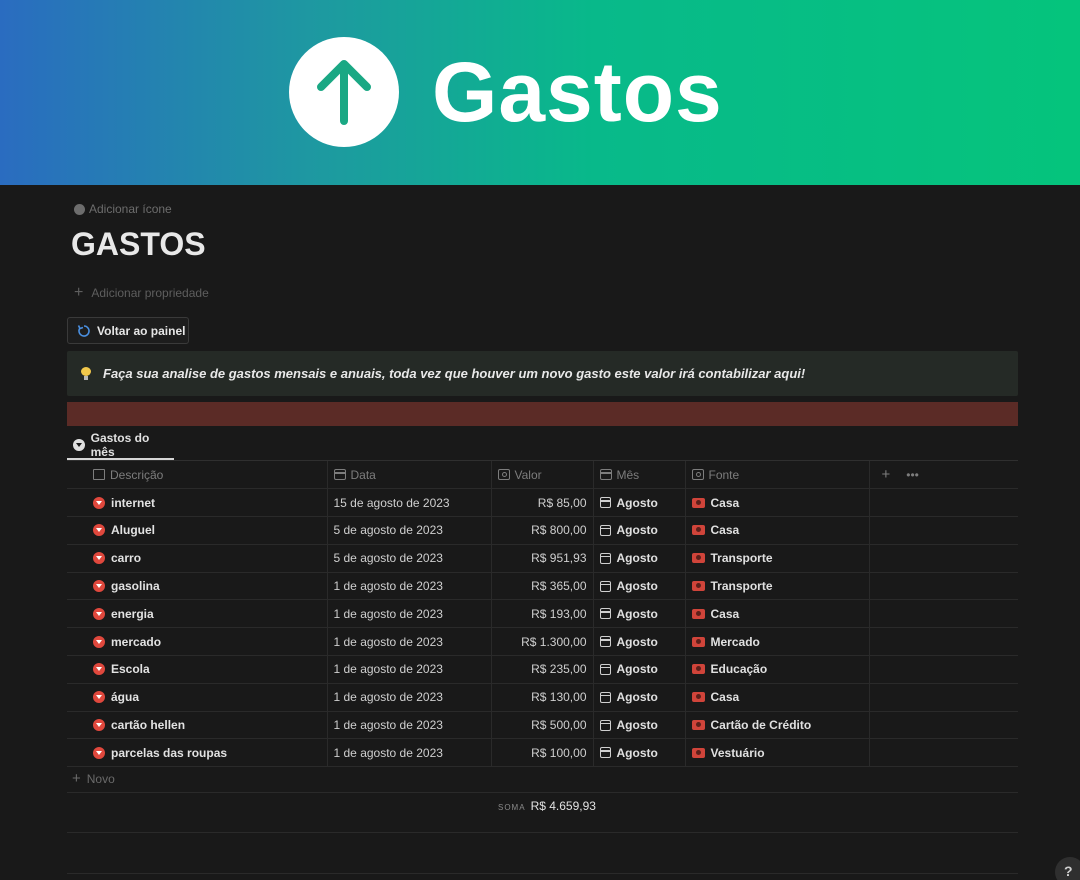 This screenshot has height=880, width=1080. I want to click on descricao-text: cartão hellen, so click(148, 725).